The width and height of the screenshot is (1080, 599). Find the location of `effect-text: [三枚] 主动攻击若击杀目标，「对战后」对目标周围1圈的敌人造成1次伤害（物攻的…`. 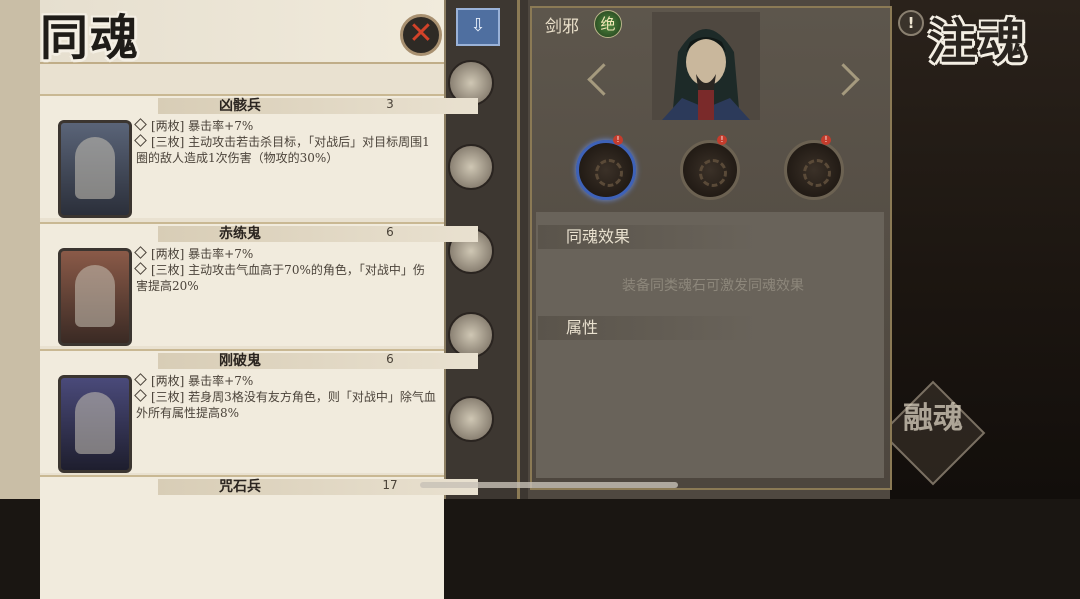

effect-text: [三枚] 主动攻击若击杀目标，「对战后」对目标周围1圈的敌人造成1次伤害（物攻的… is located at coordinates (283, 150).